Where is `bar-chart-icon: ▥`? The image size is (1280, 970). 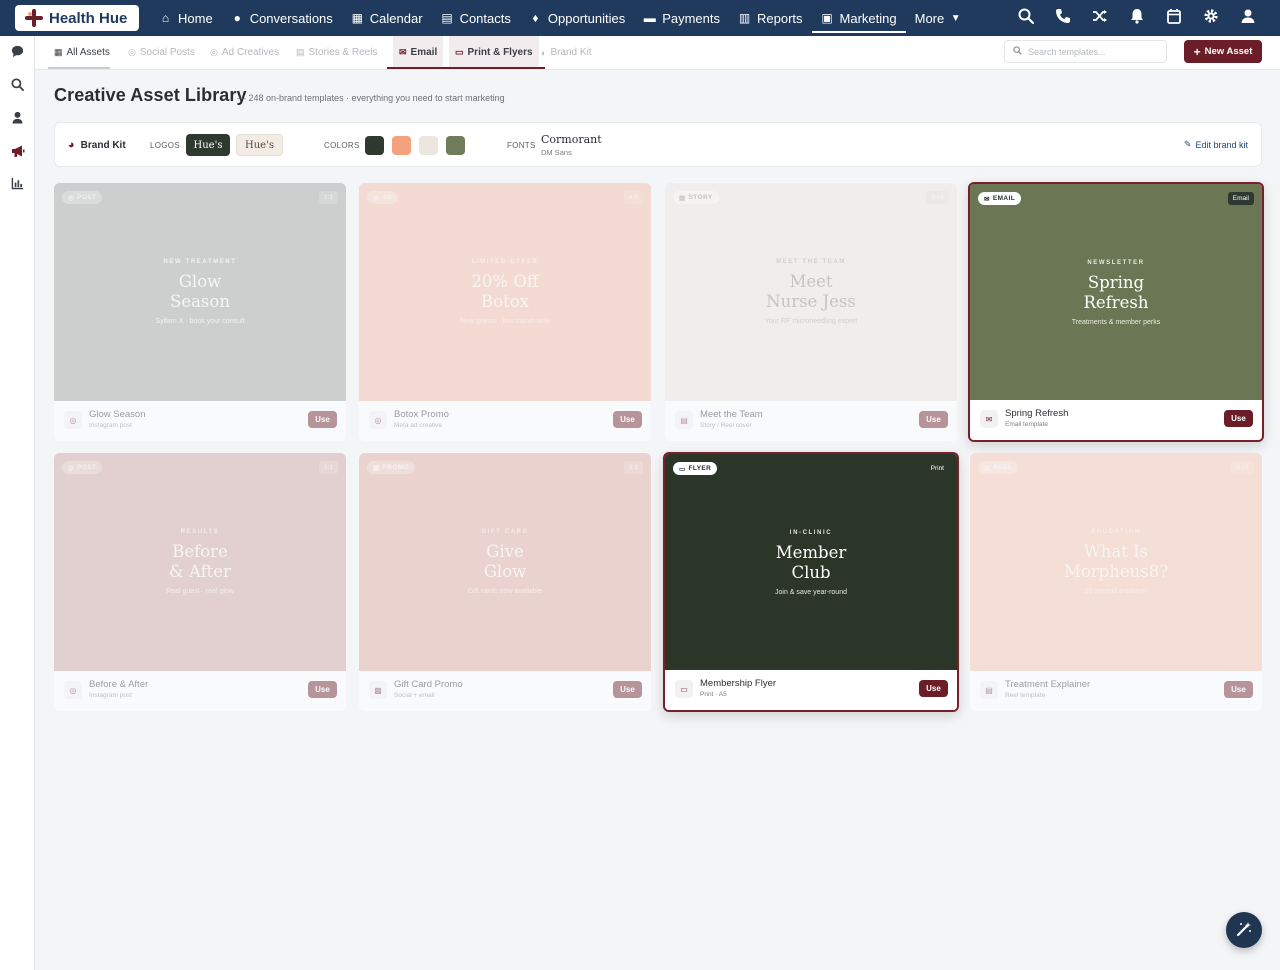
bar-chart-icon: ▥ is located at coordinates (744, 18).